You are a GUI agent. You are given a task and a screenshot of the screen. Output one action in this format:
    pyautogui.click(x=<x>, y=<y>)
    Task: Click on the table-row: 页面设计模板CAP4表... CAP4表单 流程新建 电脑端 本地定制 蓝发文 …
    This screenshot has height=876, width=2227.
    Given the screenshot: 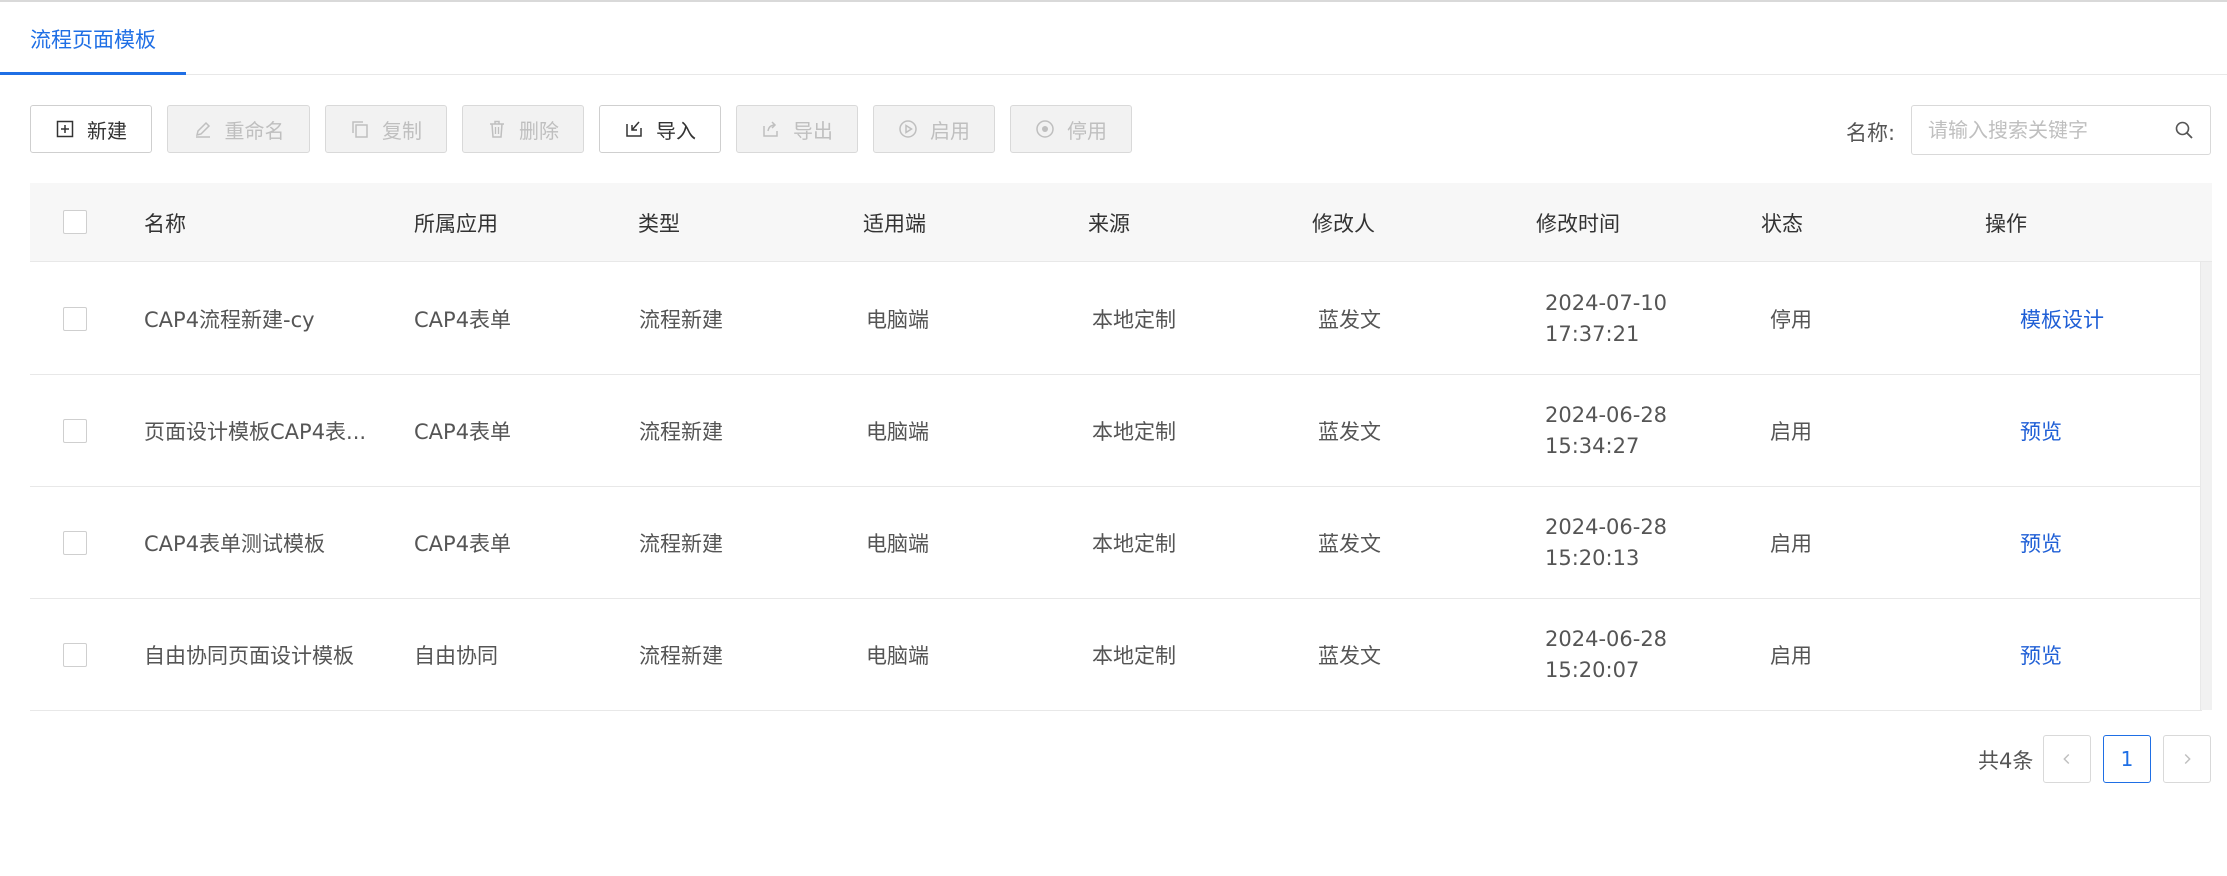 What is the action you would take?
    pyautogui.click(x=1116, y=431)
    